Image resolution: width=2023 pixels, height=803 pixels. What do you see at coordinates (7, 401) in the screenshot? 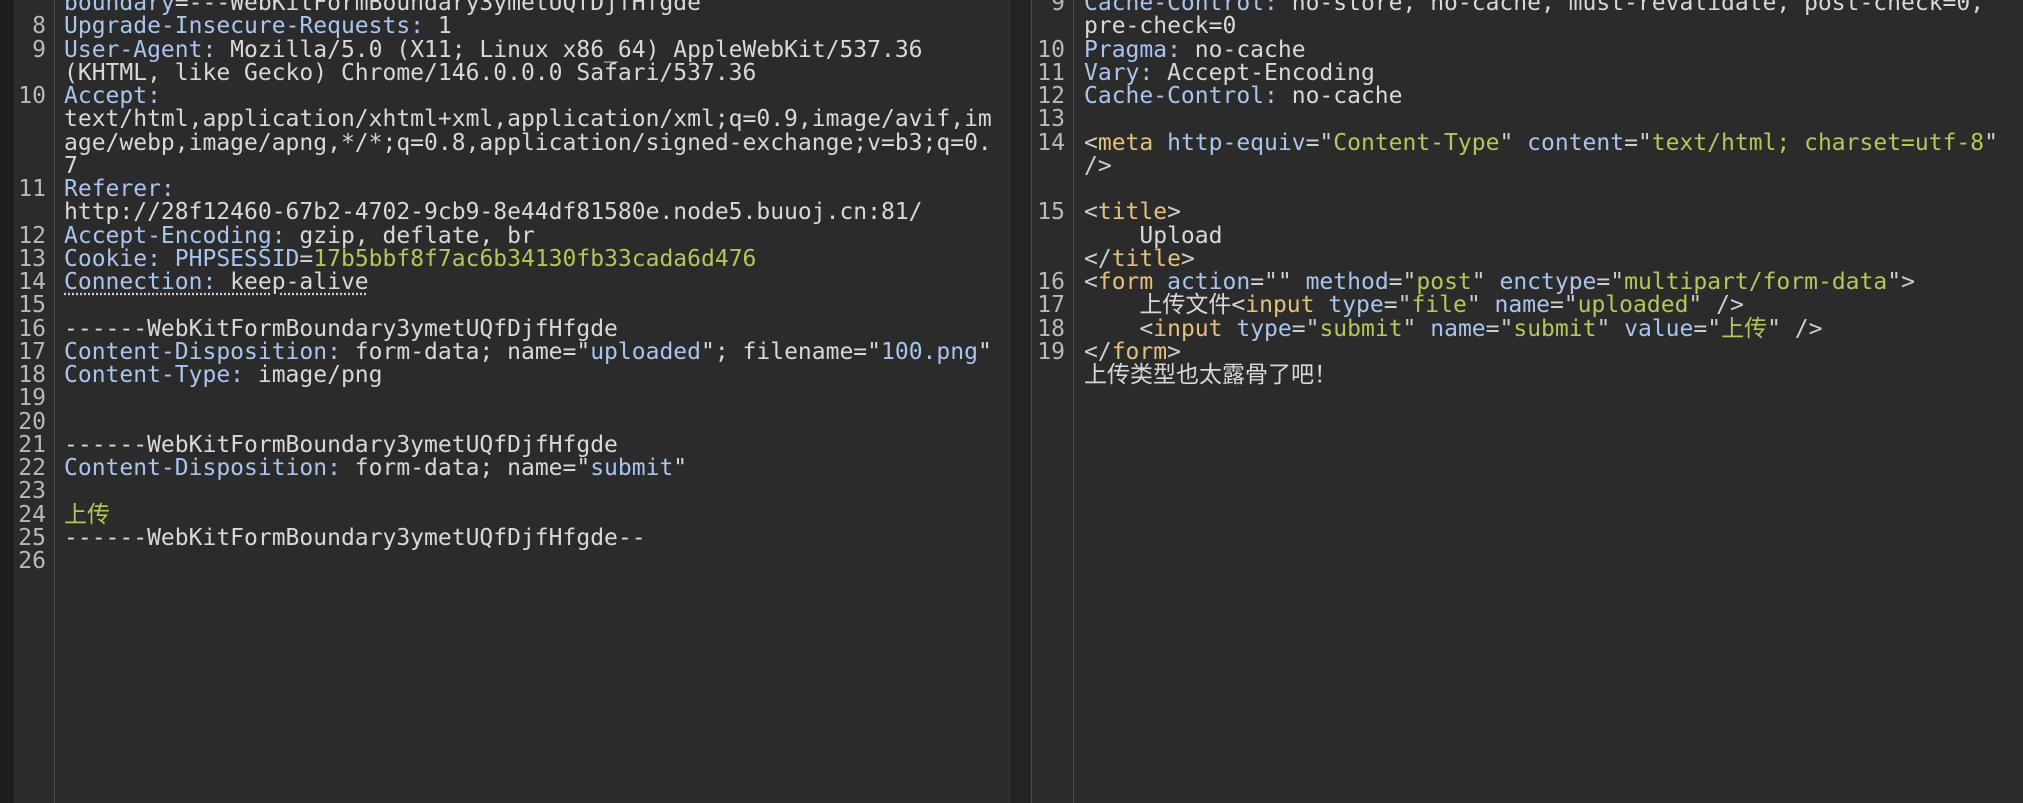
I see `left-frame-edge` at bounding box center [7, 401].